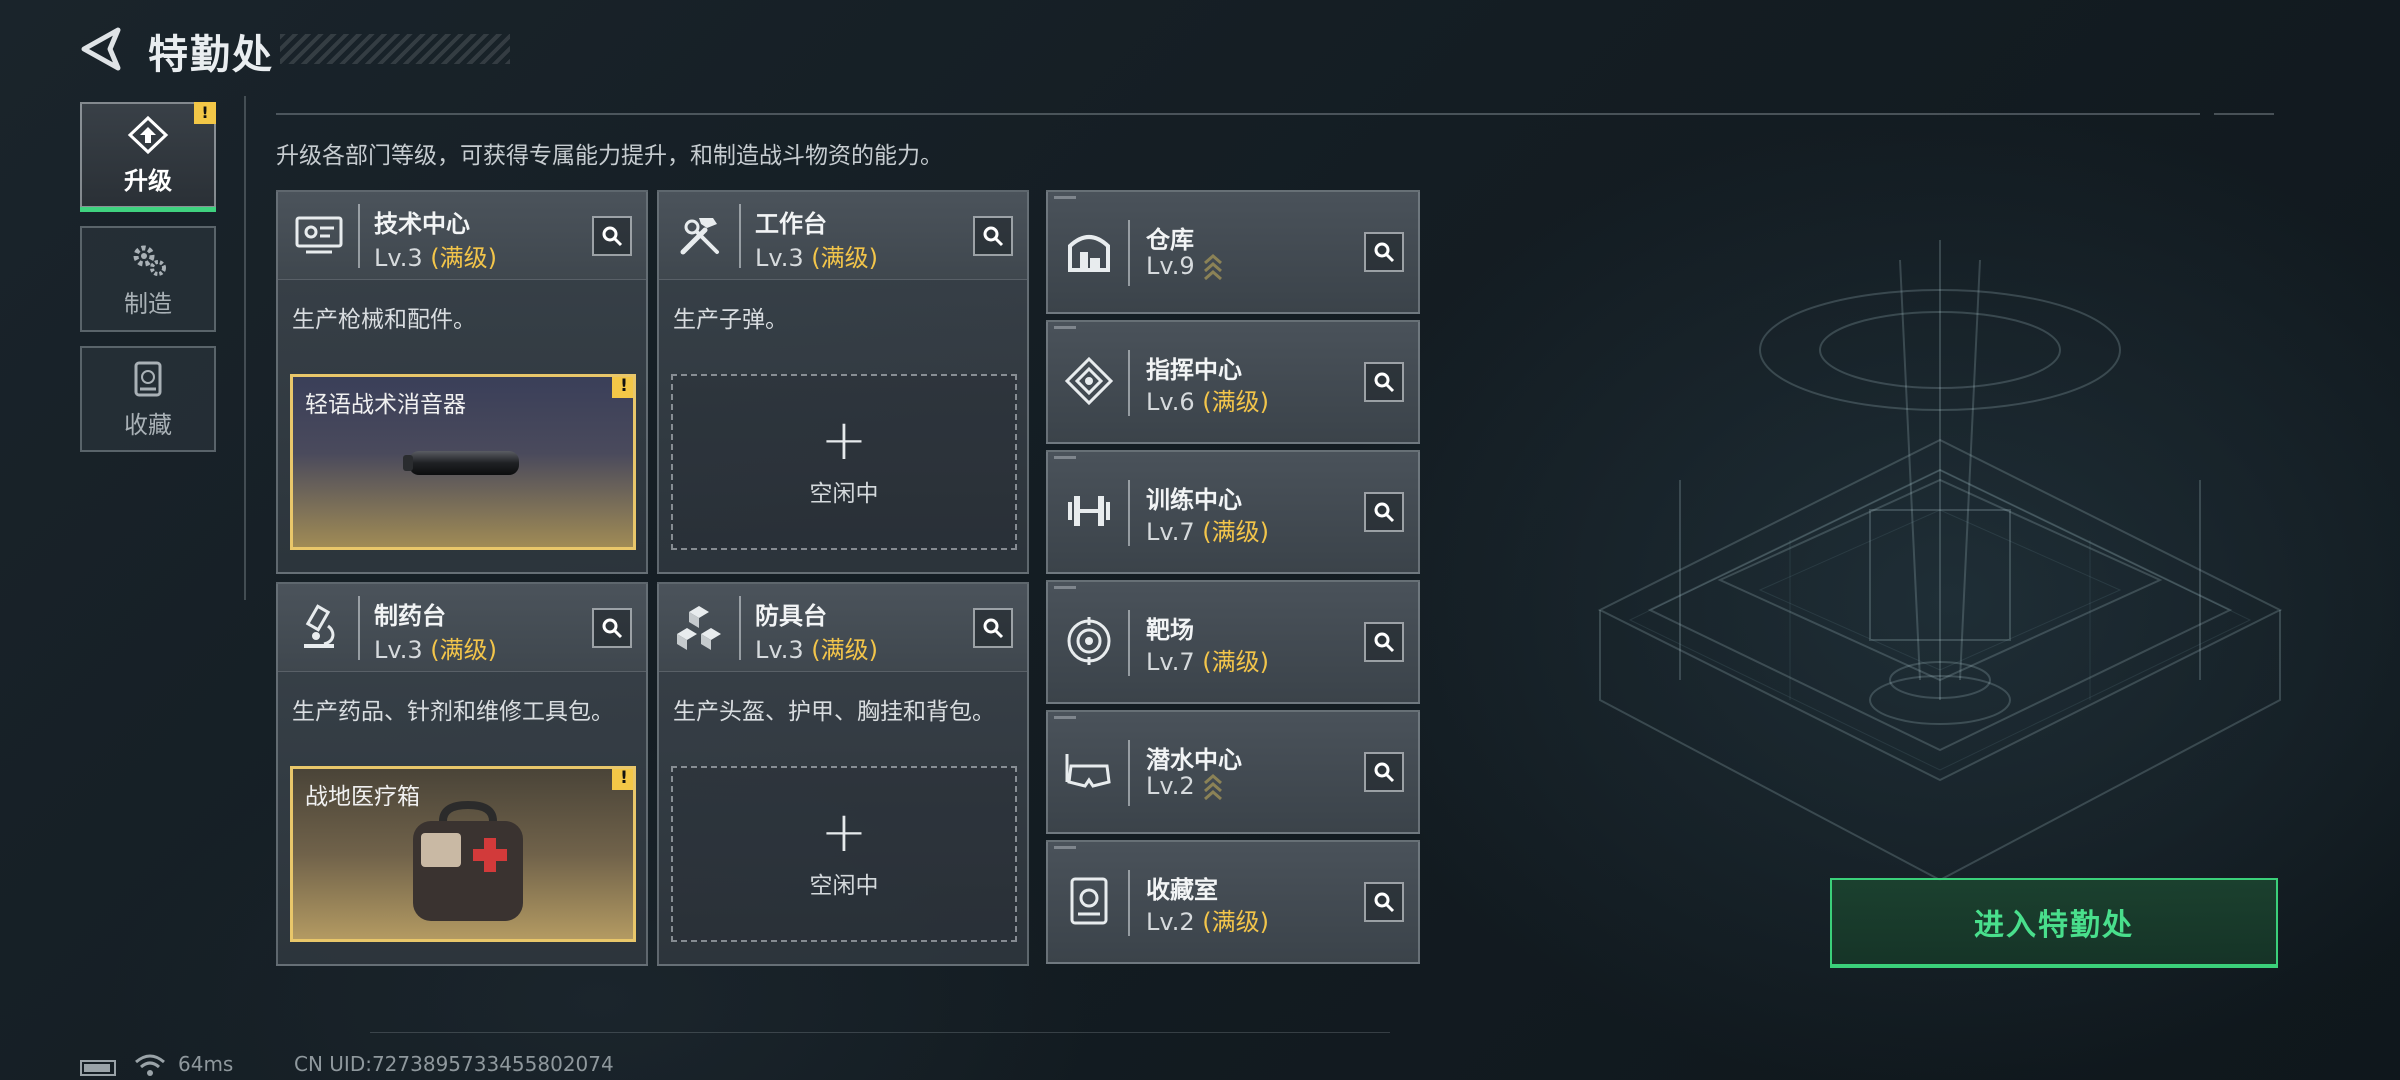  What do you see at coordinates (1184, 786) in the screenshot?
I see `facility-level: Lv.2` at bounding box center [1184, 786].